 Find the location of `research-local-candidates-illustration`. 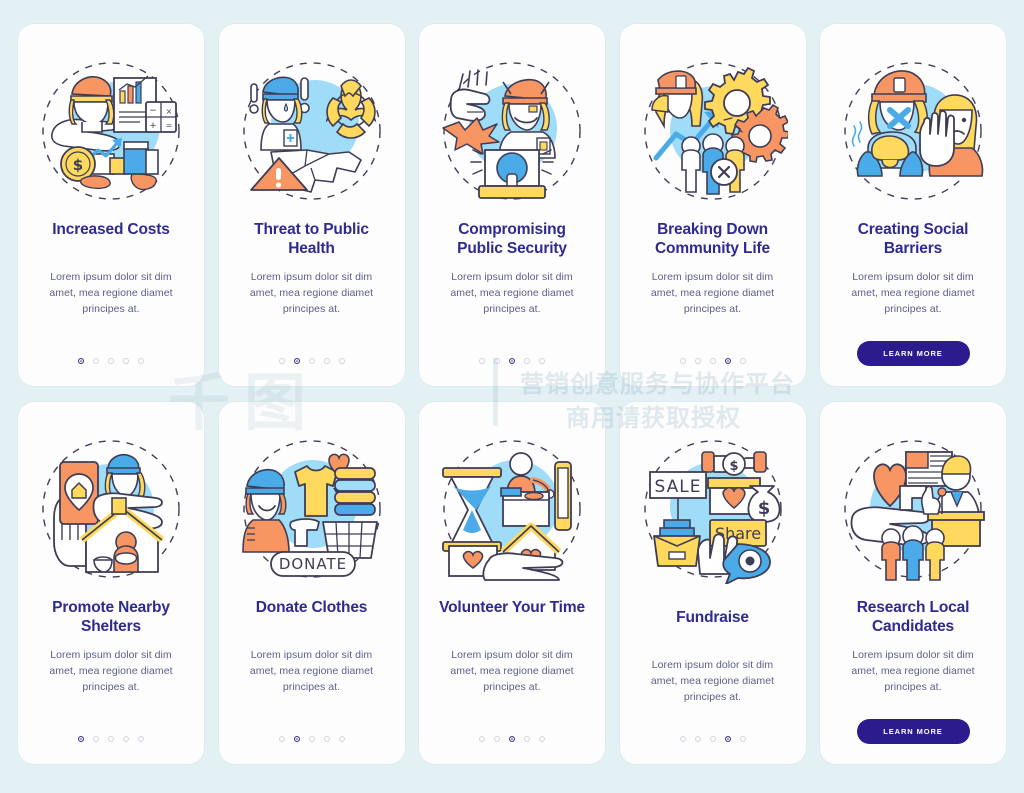

research-local-candidates-illustration is located at coordinates (913, 509).